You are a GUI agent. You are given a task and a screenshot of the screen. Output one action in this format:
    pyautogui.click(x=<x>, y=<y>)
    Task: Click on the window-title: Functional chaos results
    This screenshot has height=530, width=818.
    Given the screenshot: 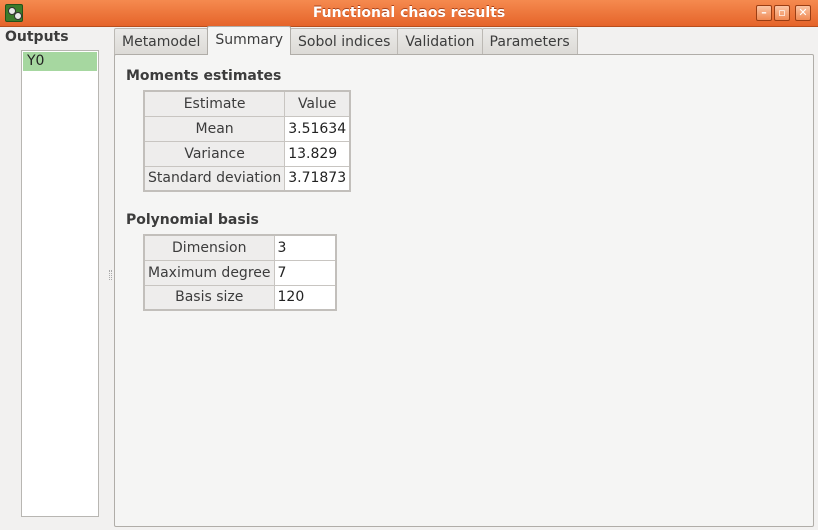 What is the action you would take?
    pyautogui.click(x=409, y=13)
    